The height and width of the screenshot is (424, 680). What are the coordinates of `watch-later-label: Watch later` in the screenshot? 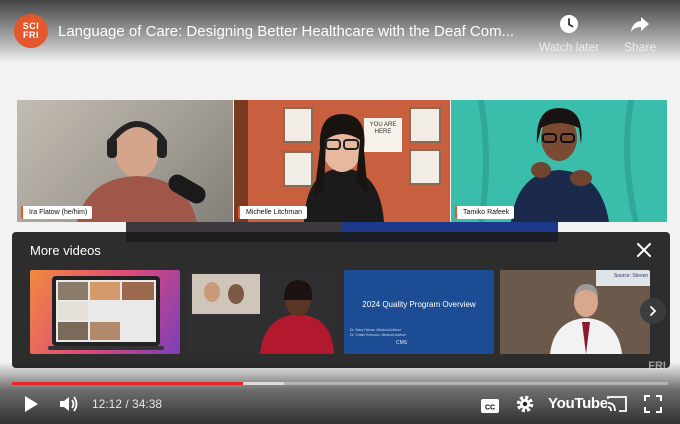 It's located at (569, 47).